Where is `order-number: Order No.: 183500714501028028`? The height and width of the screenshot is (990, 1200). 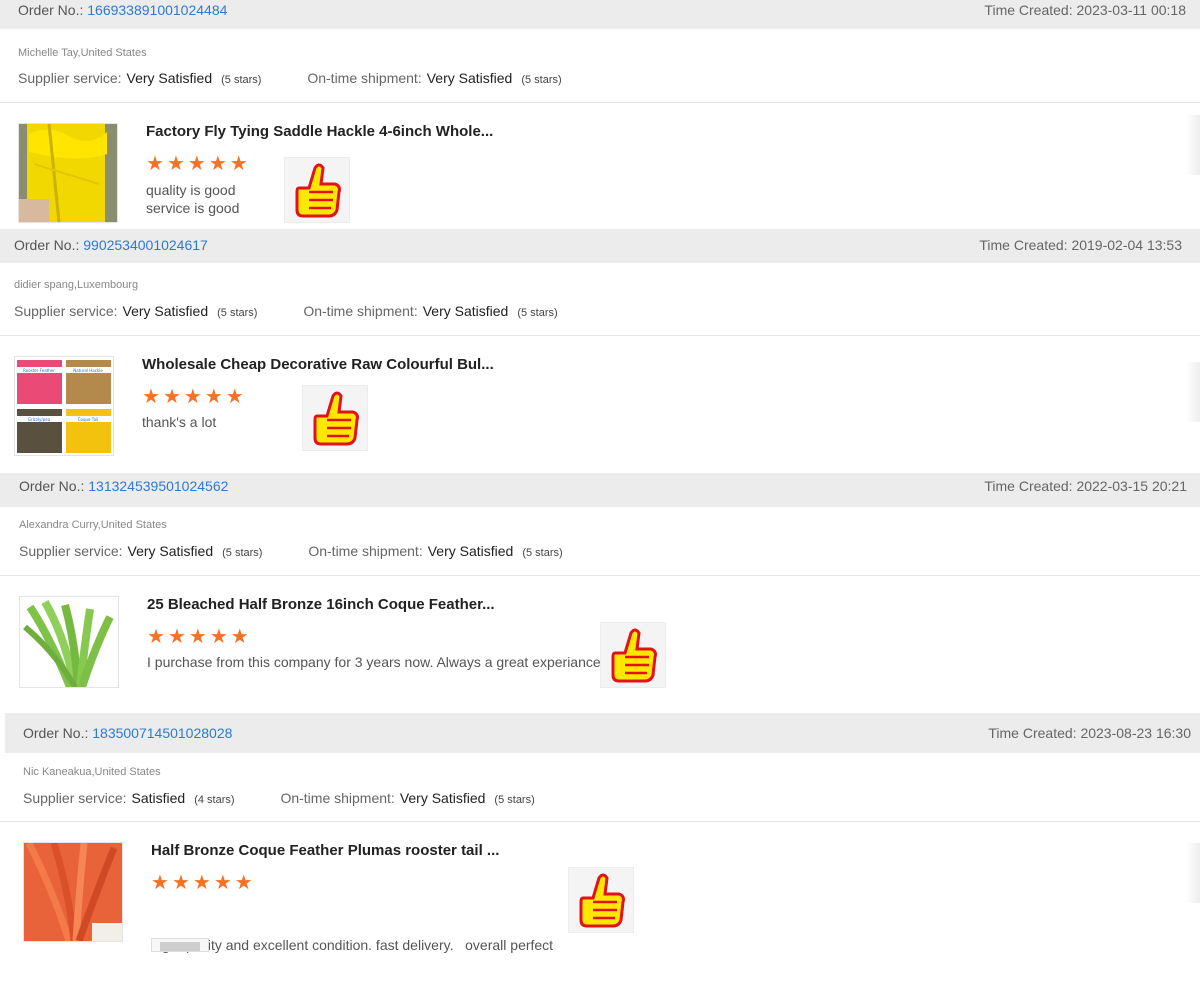 order-number: Order No.: 183500714501028028 is located at coordinates (128, 733).